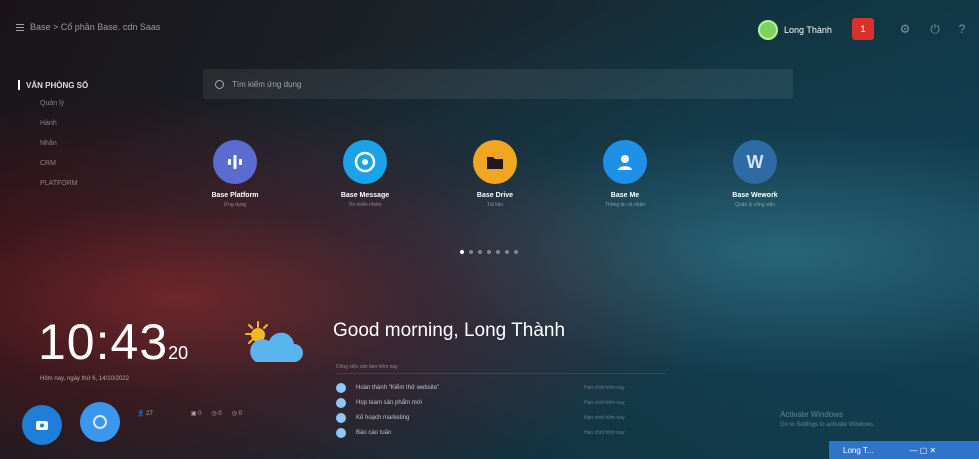 The height and width of the screenshot is (459, 979). What do you see at coordinates (365, 174) in the screenshot?
I see `app-base-message: Base Message Tin nhắn nhóm` at bounding box center [365, 174].